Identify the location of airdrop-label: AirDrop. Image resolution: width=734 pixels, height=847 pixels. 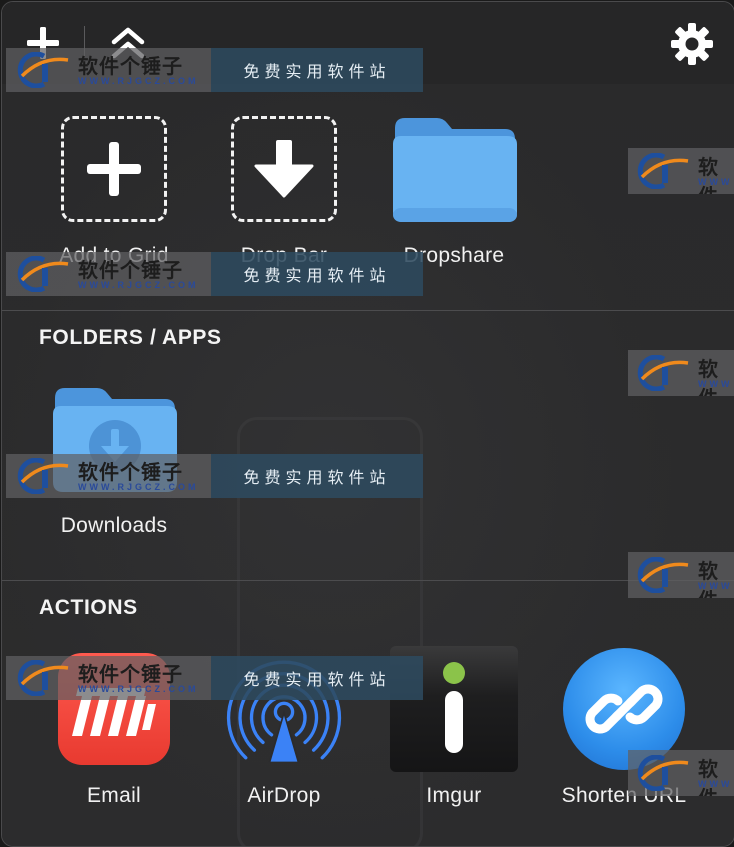
(284, 795).